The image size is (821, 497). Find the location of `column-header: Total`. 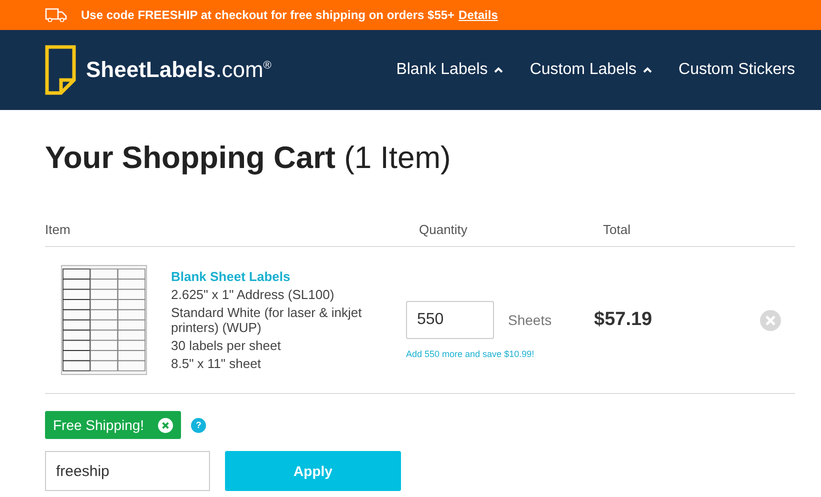

column-header: Total is located at coordinates (617, 229).